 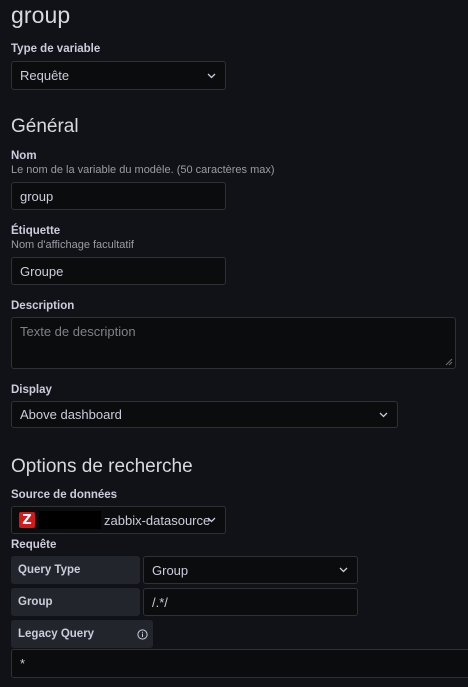 What do you see at coordinates (75, 570) in the screenshot?
I see `query-type-label: Query Type` at bounding box center [75, 570].